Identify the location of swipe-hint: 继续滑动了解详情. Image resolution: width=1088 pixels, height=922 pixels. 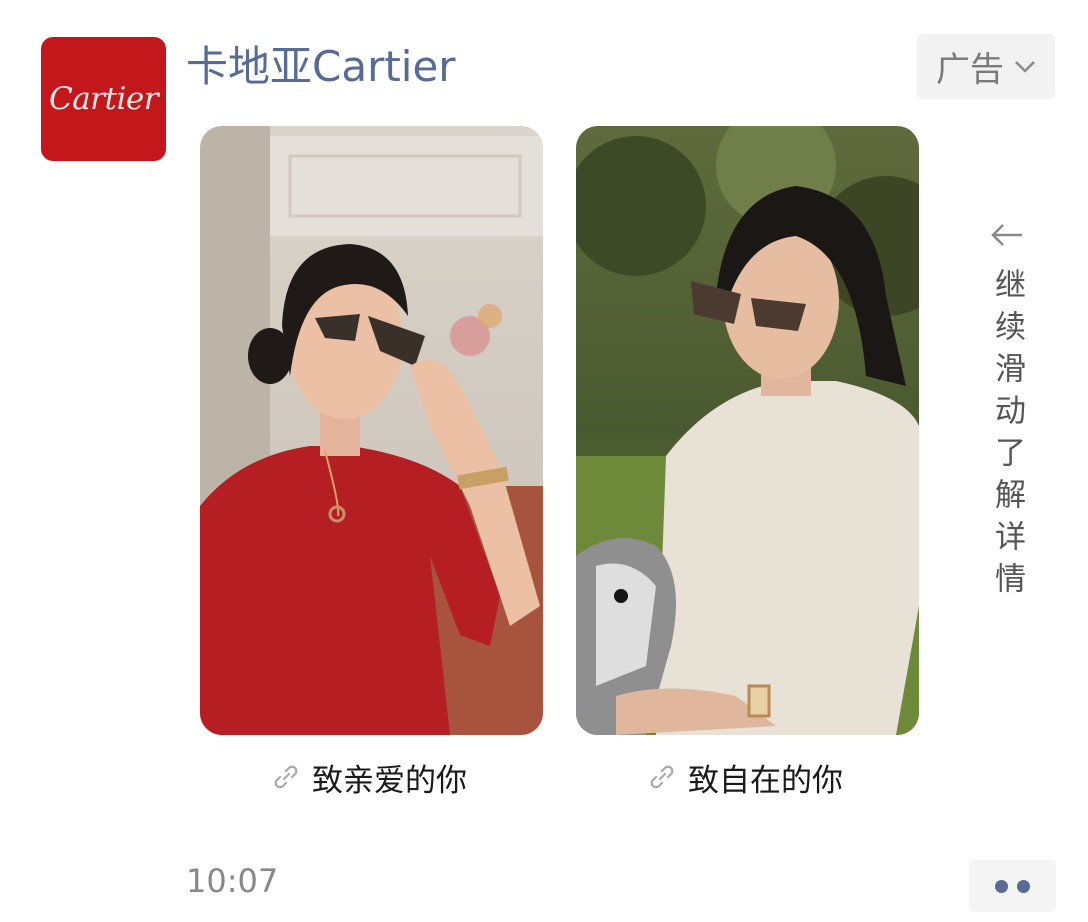
(1007, 413).